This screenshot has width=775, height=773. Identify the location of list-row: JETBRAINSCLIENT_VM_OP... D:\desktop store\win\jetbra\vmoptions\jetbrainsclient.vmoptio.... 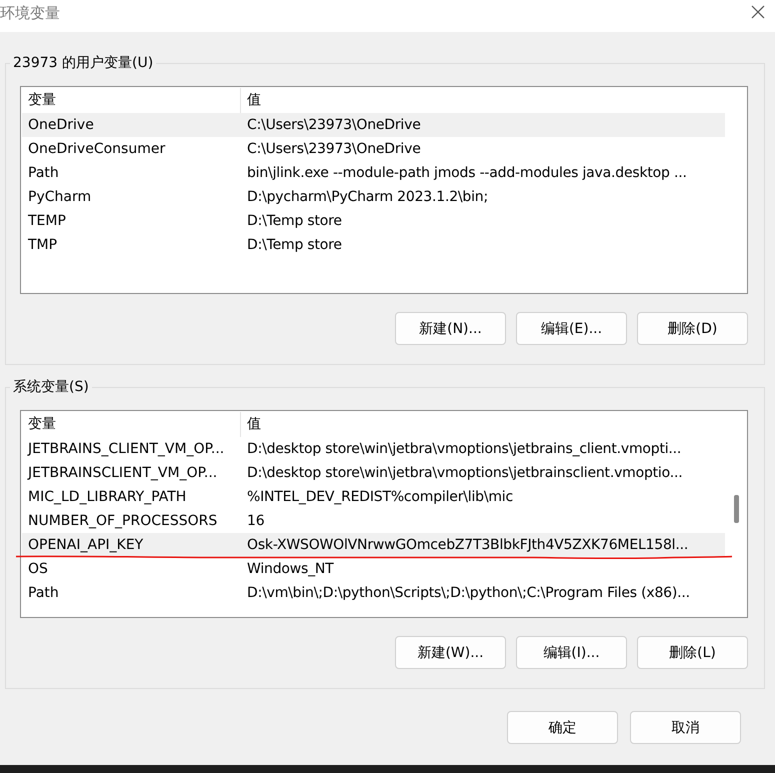
(373, 473).